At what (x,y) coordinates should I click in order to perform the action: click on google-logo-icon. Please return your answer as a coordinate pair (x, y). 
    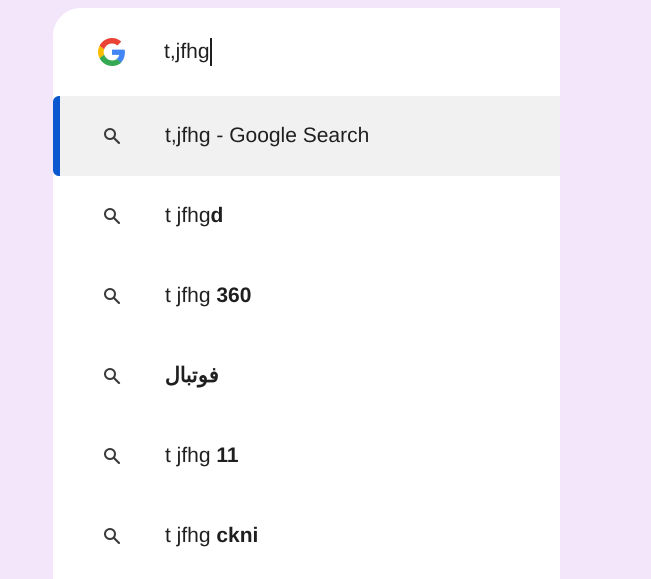
    Looking at the image, I should click on (112, 52).